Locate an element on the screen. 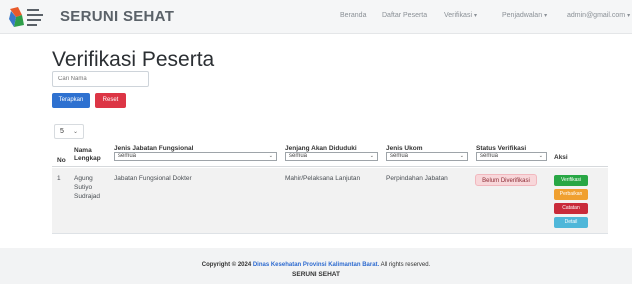  detail-button: Detail is located at coordinates (571, 222).